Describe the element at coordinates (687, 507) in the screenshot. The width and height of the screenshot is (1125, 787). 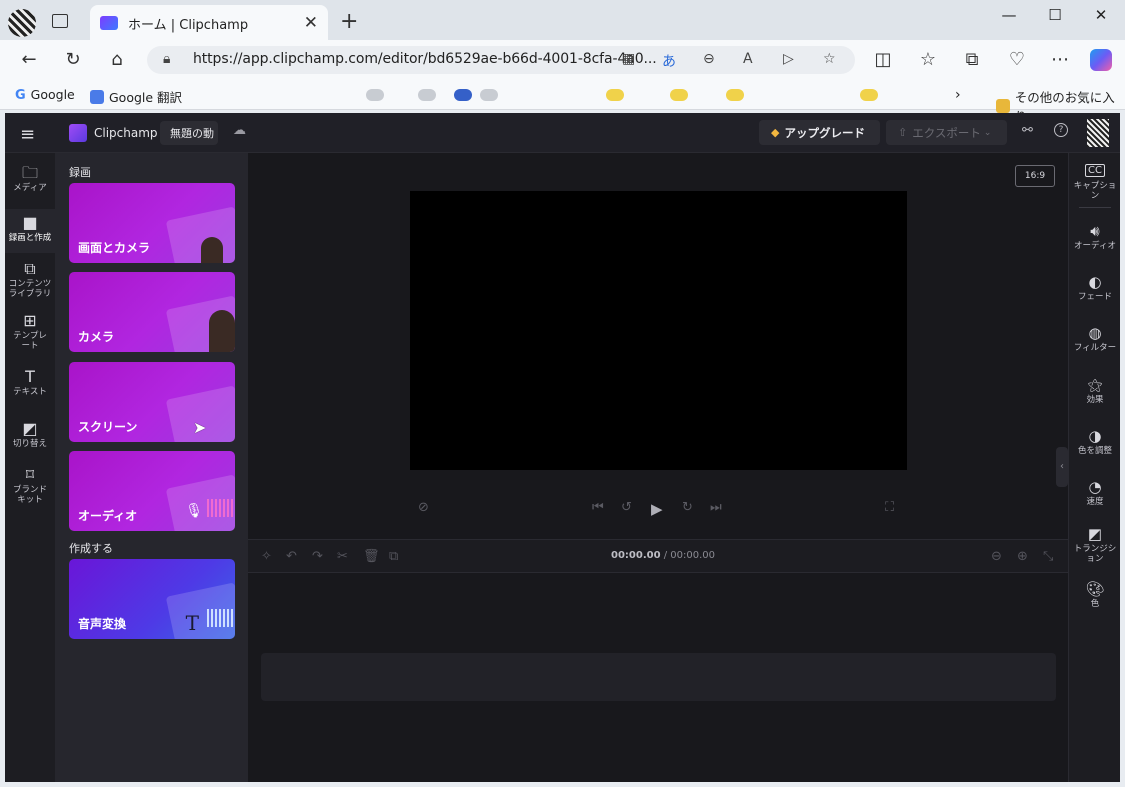
I see `forward-5-icon: ↻` at that location.